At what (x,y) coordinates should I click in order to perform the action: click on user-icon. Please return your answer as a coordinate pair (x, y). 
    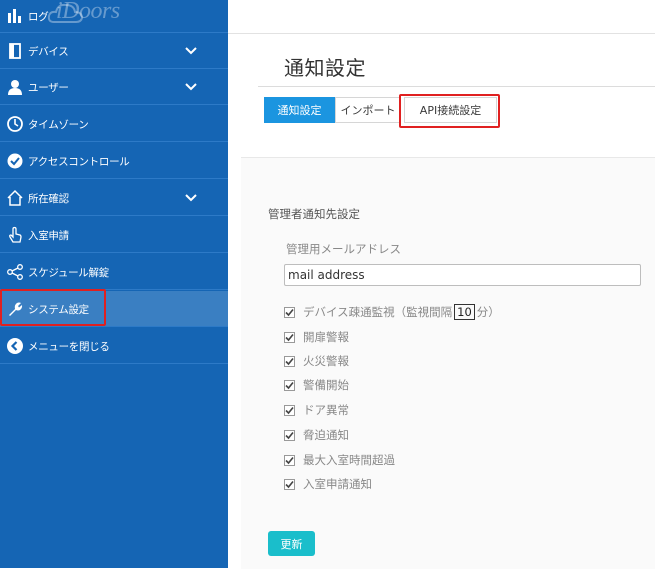
    Looking at the image, I should click on (15, 87).